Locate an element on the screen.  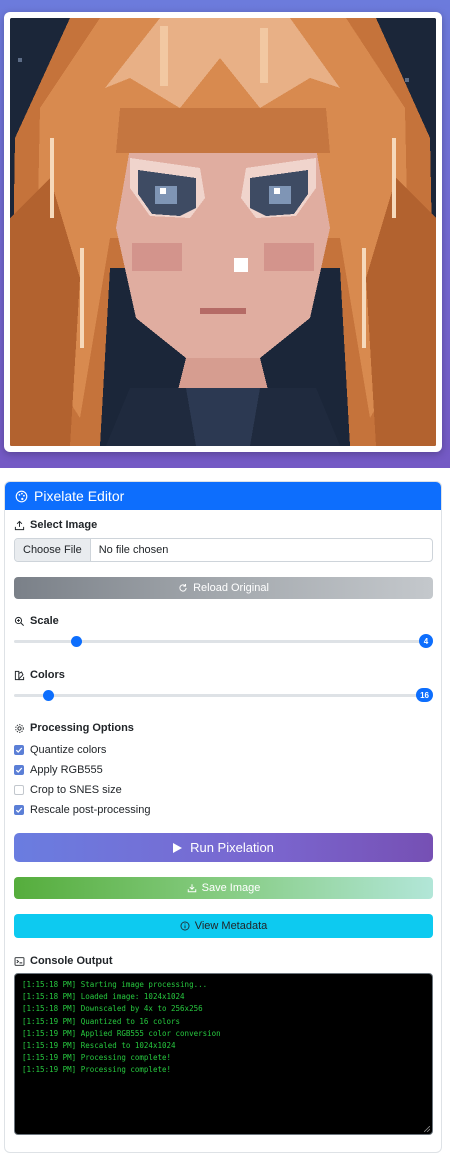
option-crop-to-snes-size: Crop to SNES size is located at coordinates (68, 790).